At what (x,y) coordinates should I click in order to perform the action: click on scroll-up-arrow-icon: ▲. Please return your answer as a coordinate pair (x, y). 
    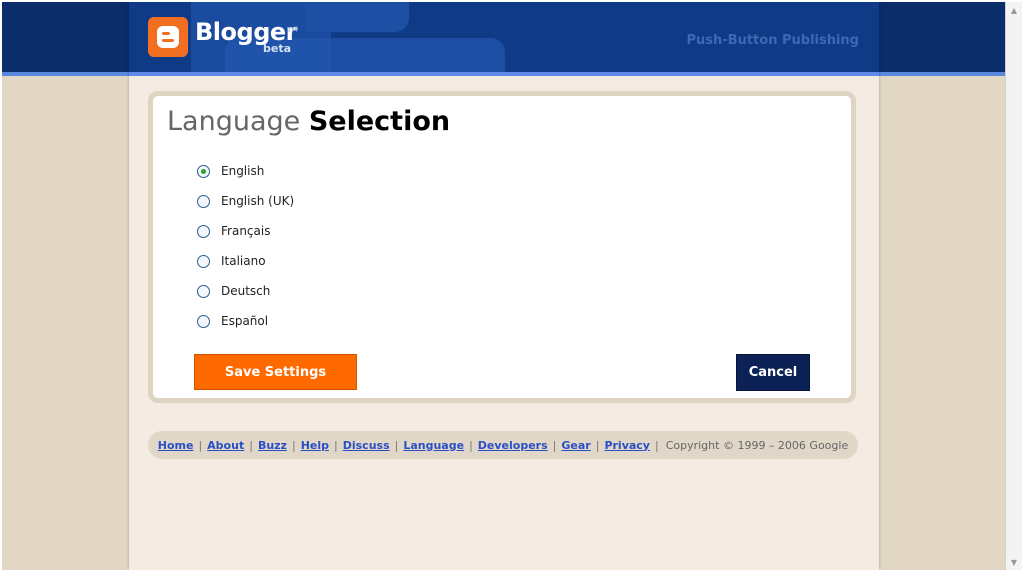
    Looking at the image, I should click on (1014, 10).